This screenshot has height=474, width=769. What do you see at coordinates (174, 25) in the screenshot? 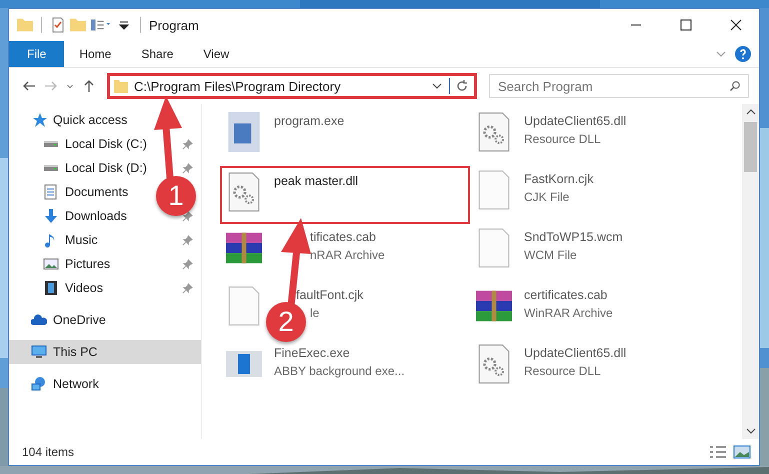
I see `window-title: Program` at bounding box center [174, 25].